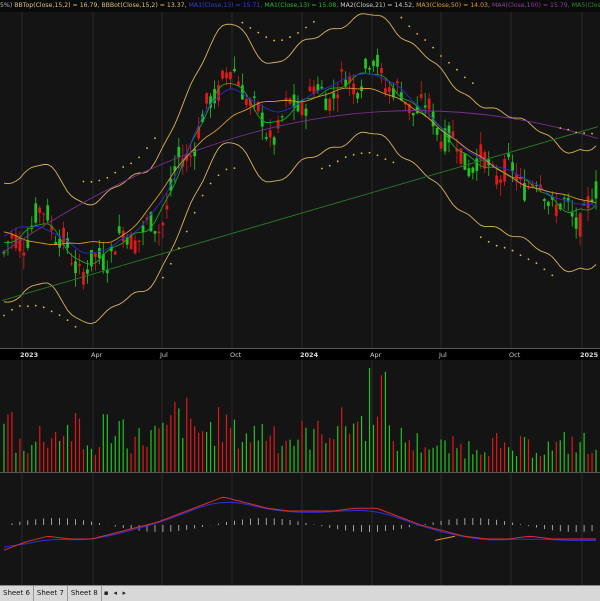  I want to click on legend-item: MA2(Close,21) = 14.52,, so click(377, 5).